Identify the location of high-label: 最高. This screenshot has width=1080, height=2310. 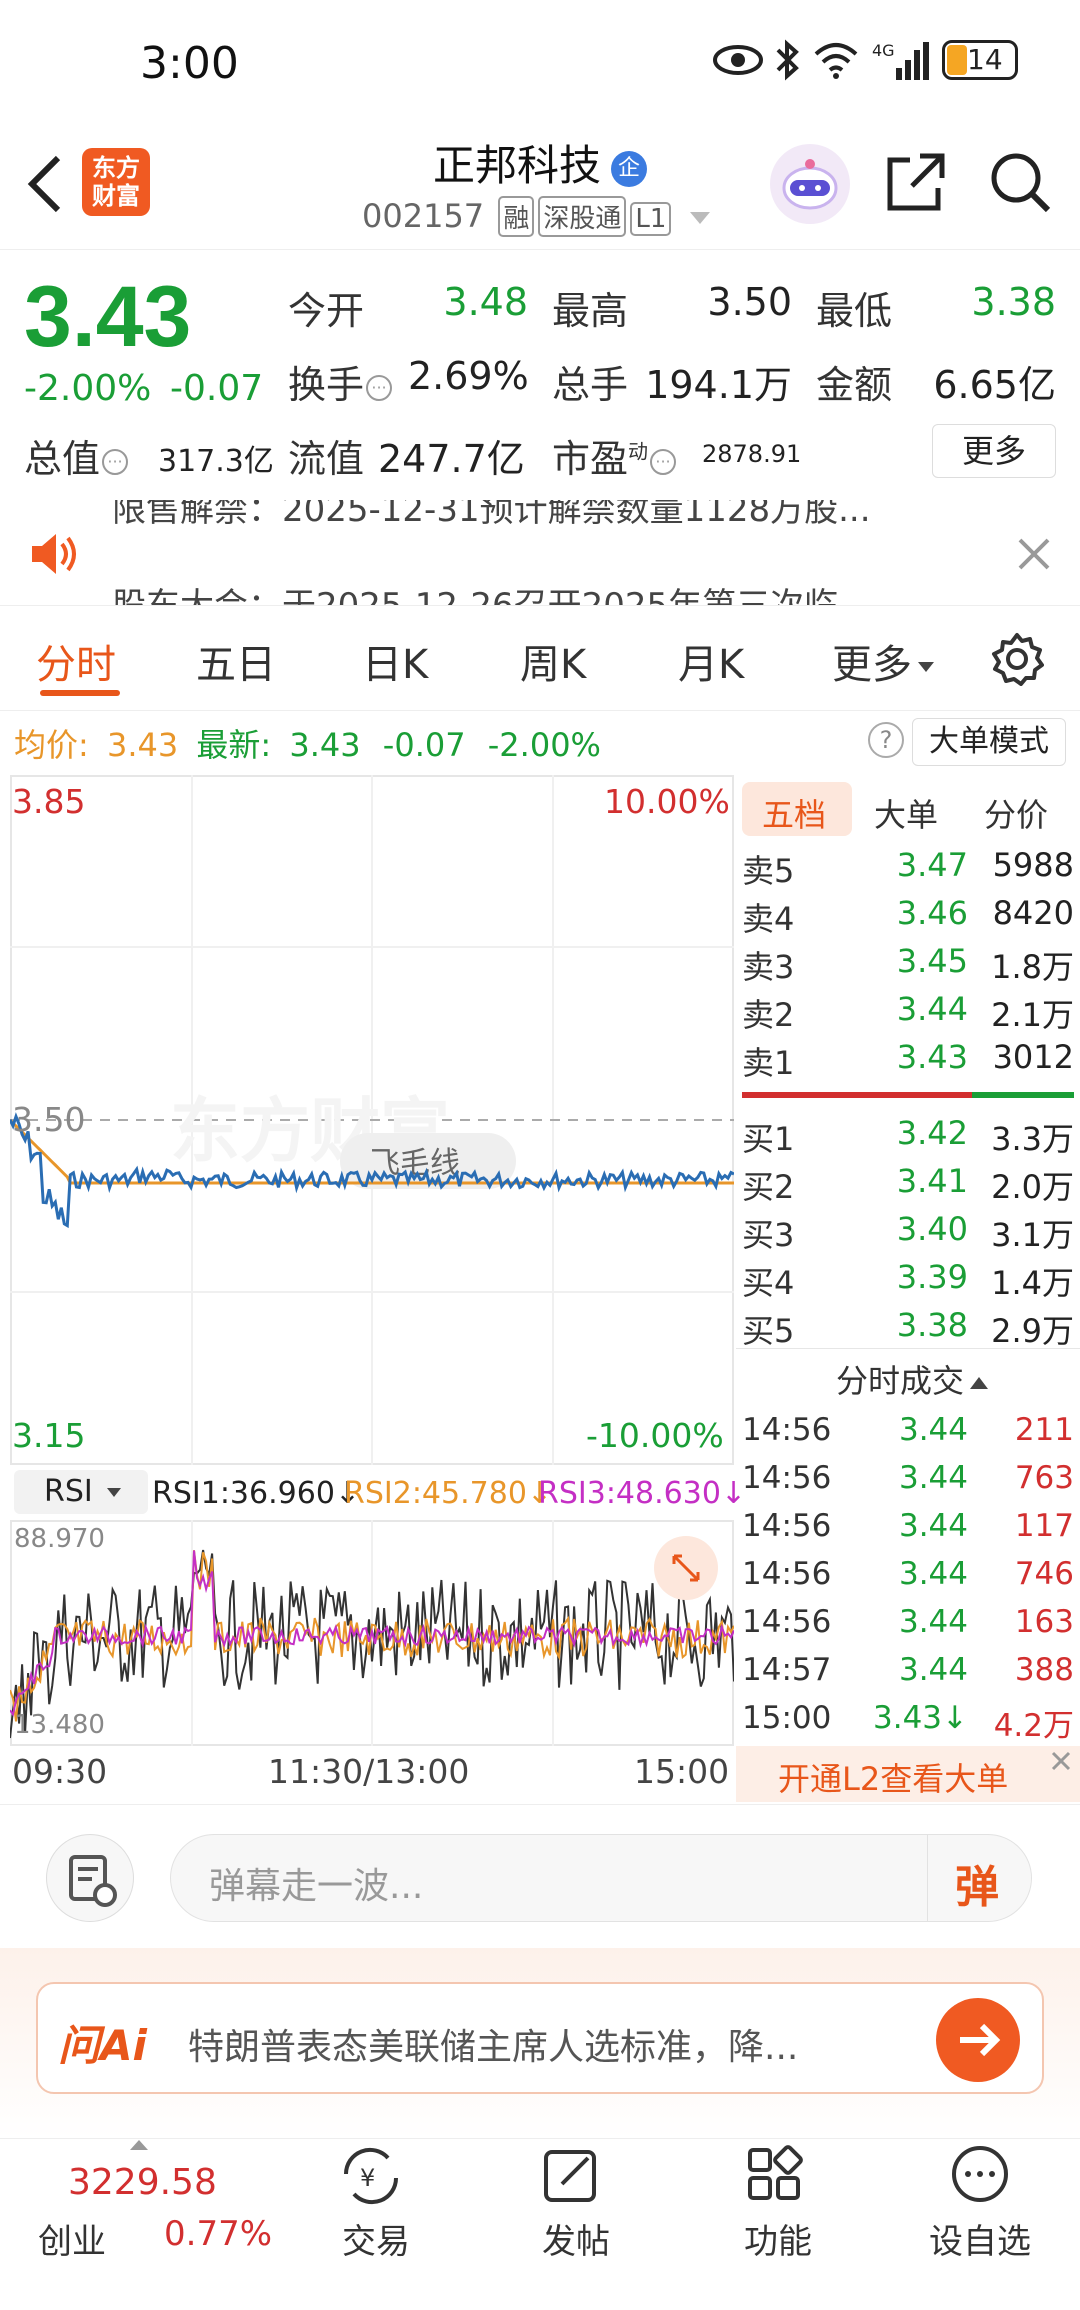
(590, 311).